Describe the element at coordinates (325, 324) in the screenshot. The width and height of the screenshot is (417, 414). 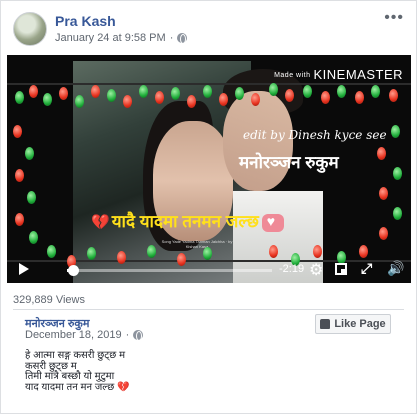
I see `thumbs-up-icon` at that location.